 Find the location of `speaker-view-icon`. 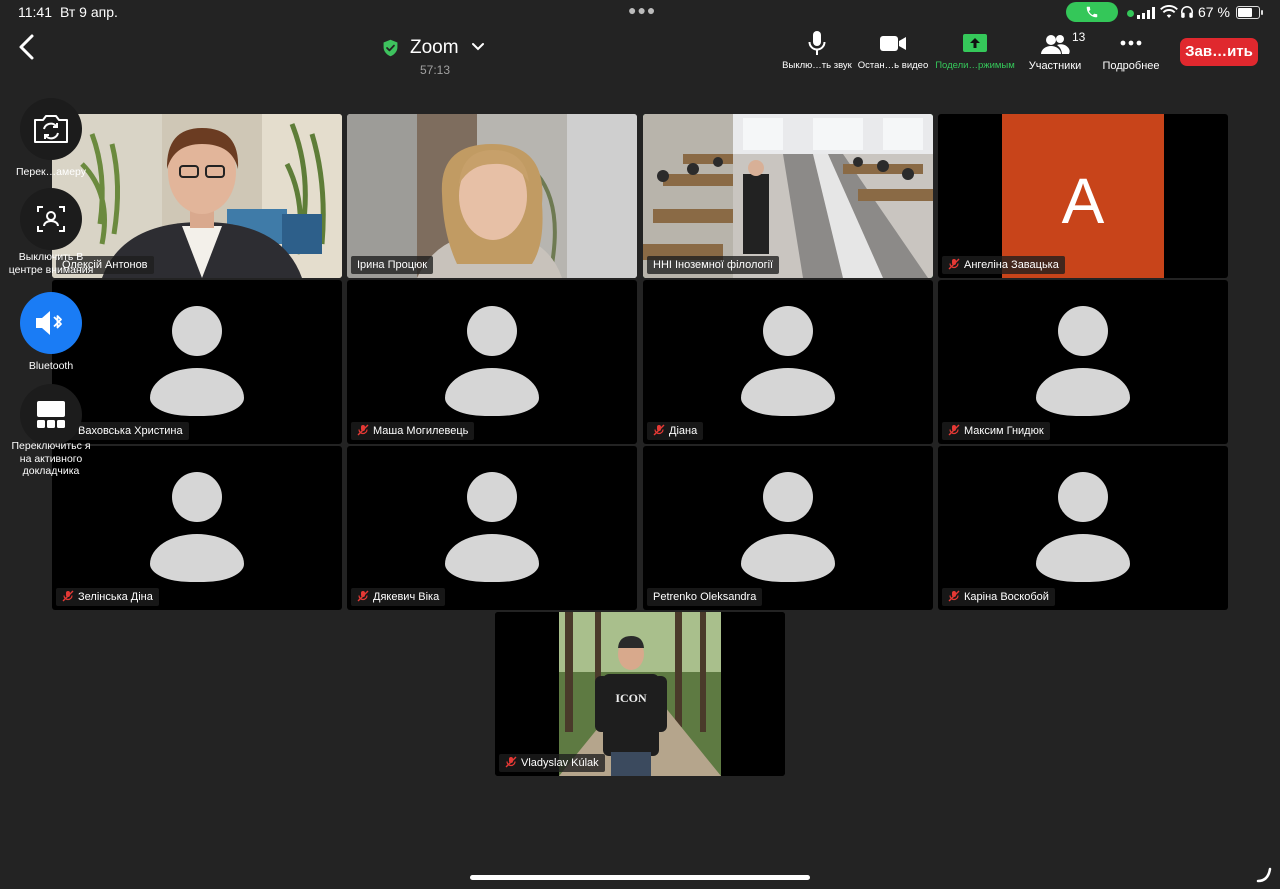

speaker-view-icon is located at coordinates (51, 414).